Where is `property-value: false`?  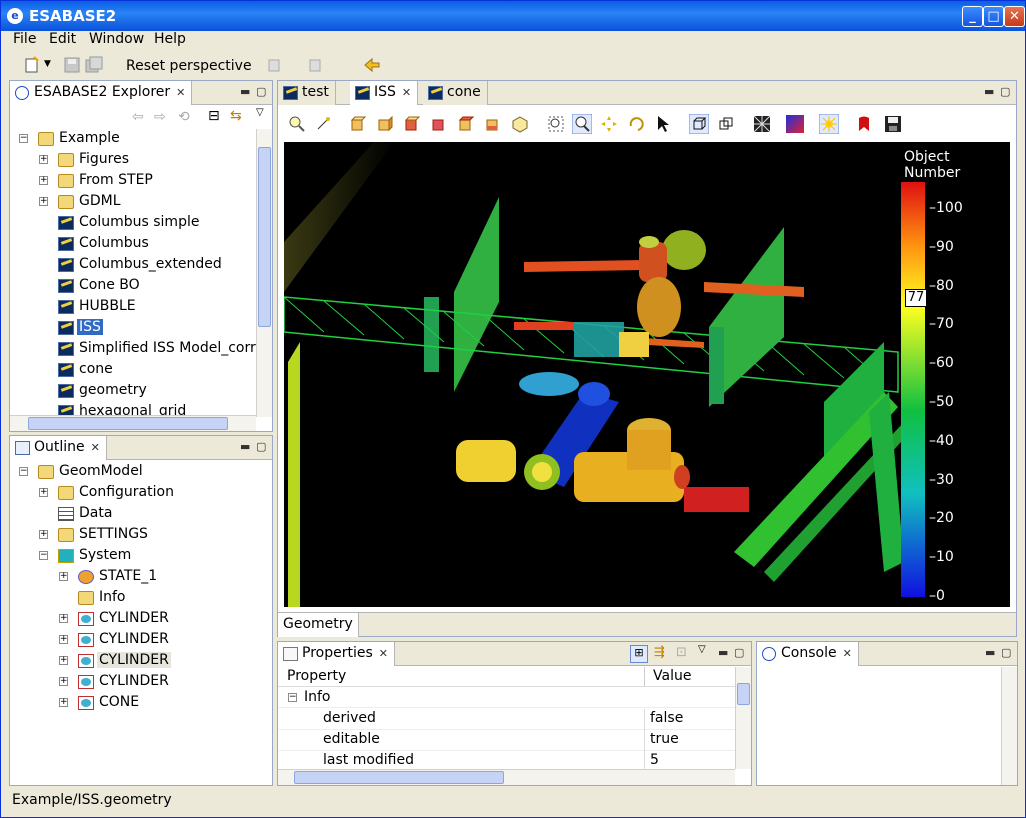 property-value: false is located at coordinates (666, 718).